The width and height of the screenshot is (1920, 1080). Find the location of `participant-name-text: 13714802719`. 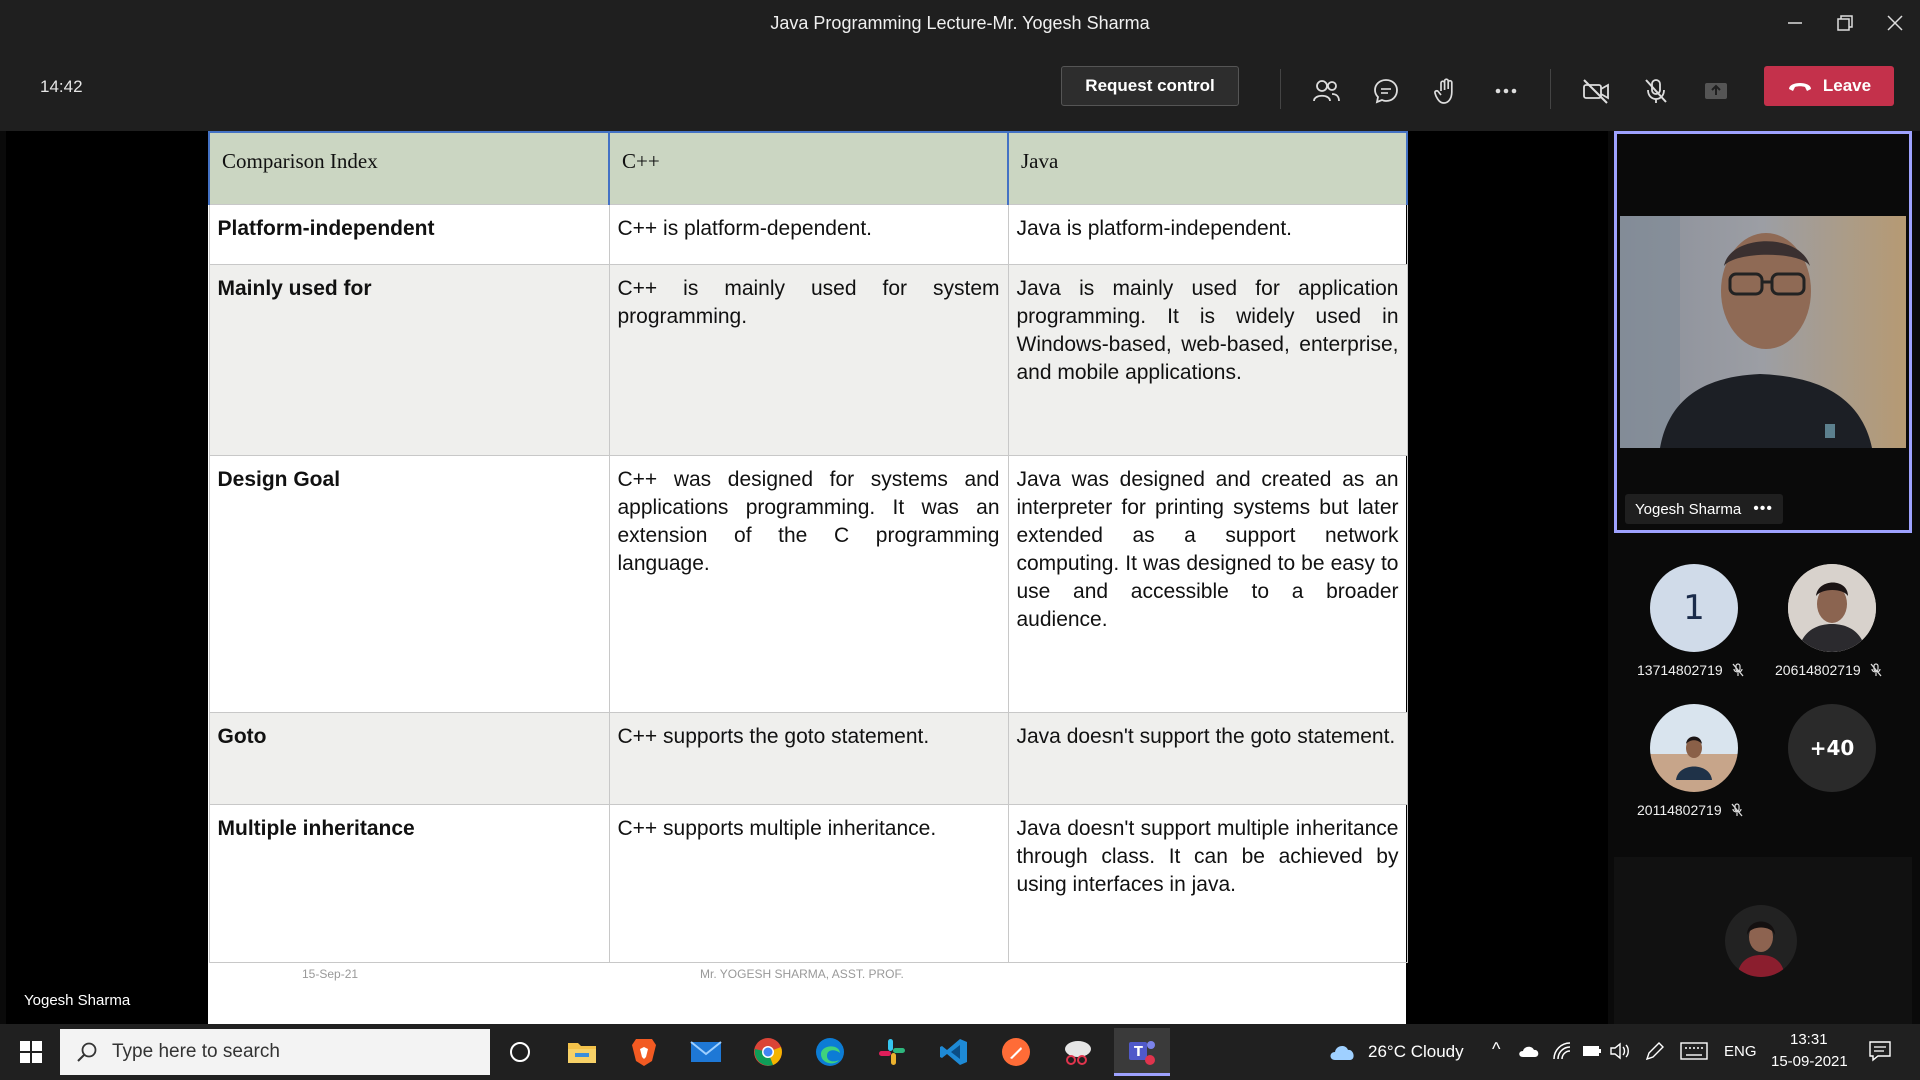

participant-name-text: 13714802719 is located at coordinates (1680, 670).